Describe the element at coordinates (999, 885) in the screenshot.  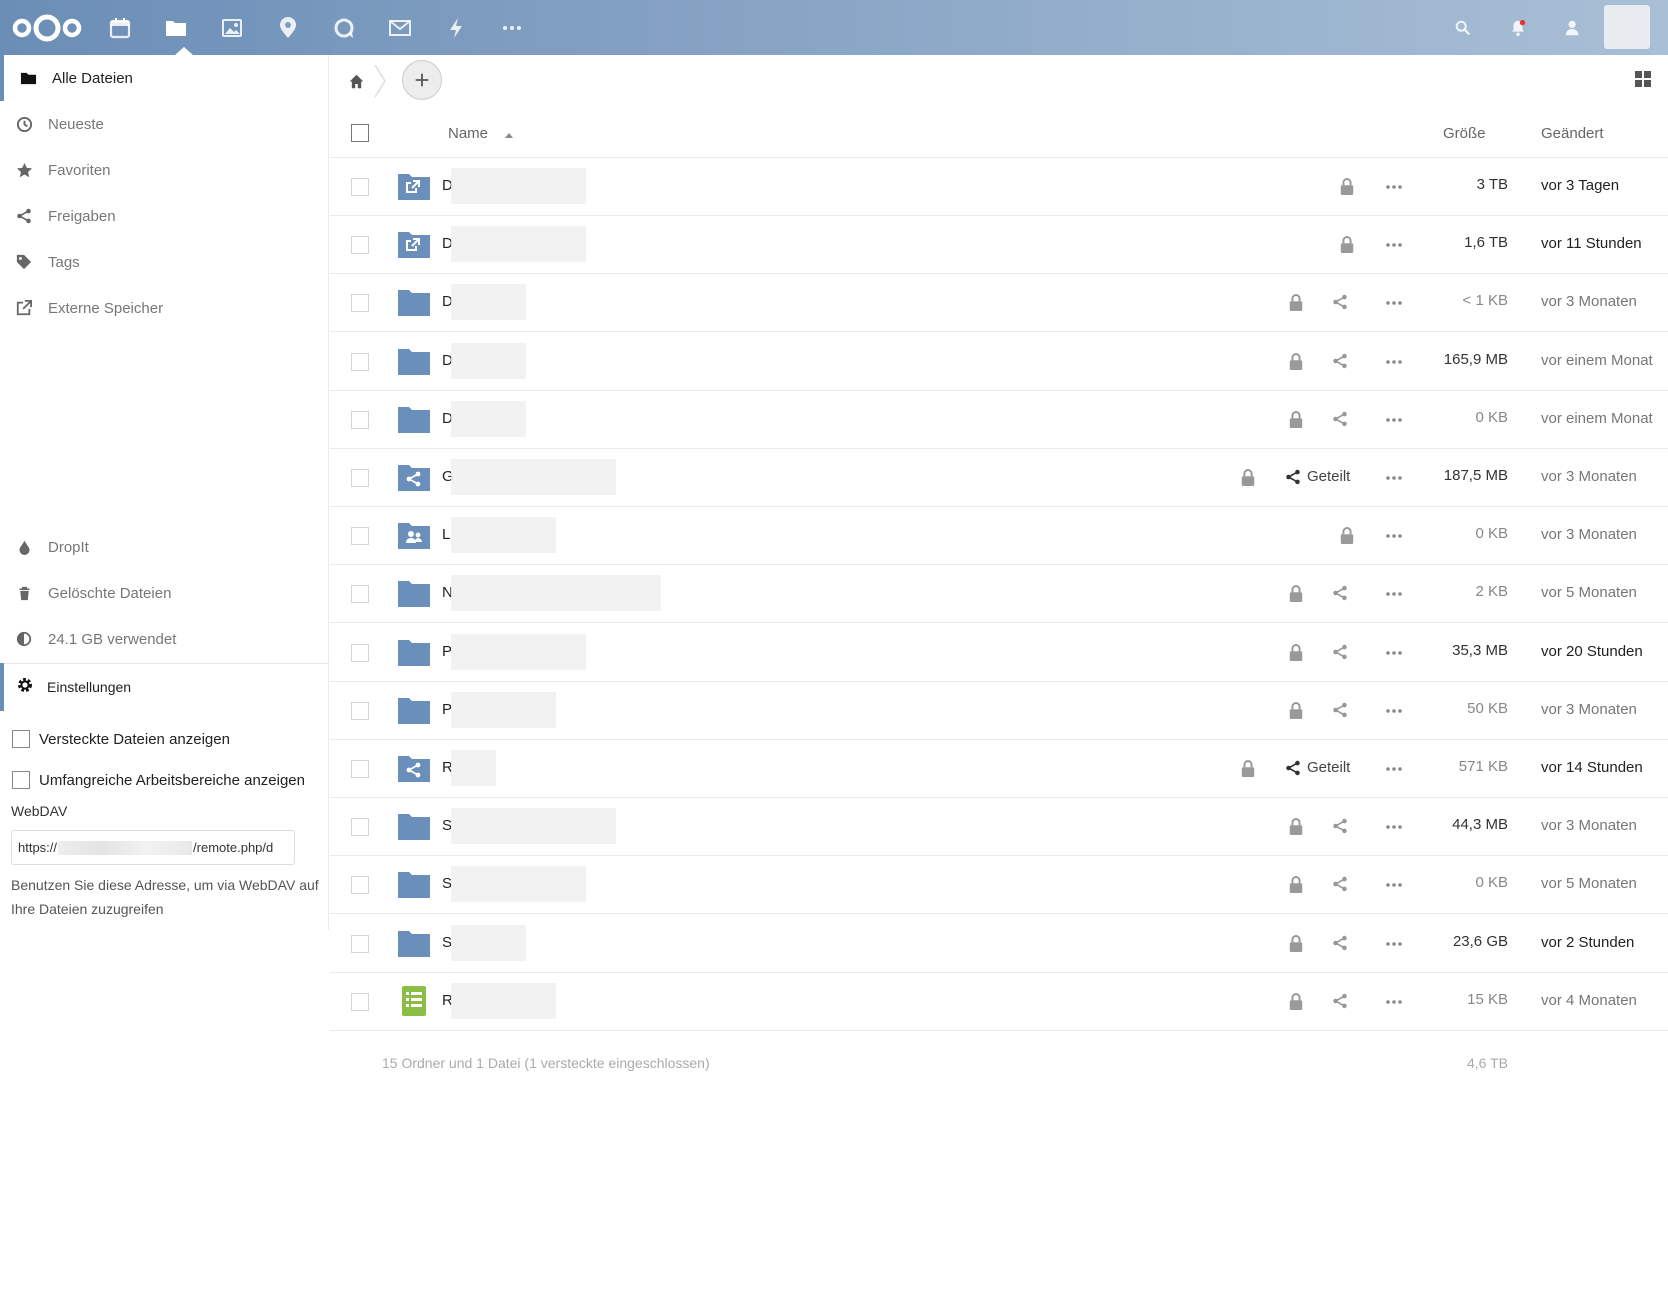
I see `table-row: S0 KB vor 5 Monaten` at that location.